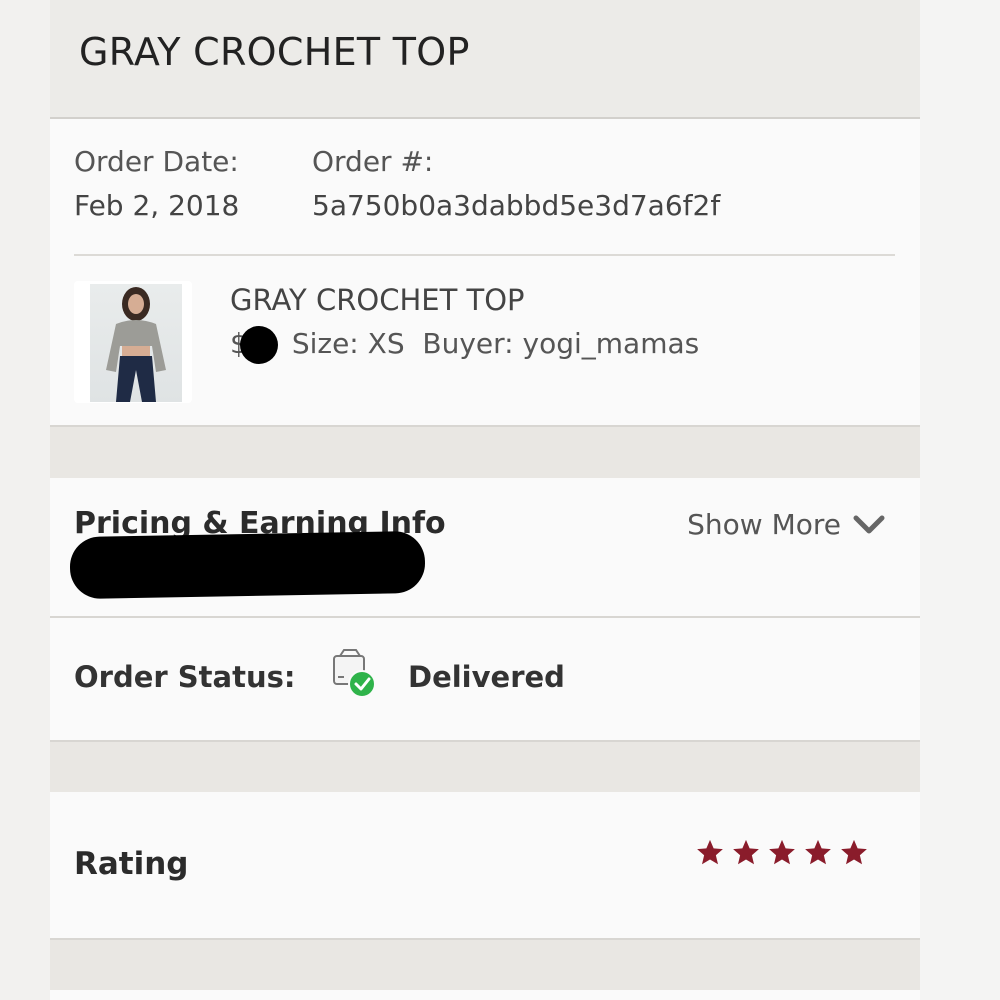 The width and height of the screenshot is (1000, 1000). What do you see at coordinates (516, 205) in the screenshot?
I see `order-number-value: 5a750b0a3dabbd5e3d7a6f2f` at bounding box center [516, 205].